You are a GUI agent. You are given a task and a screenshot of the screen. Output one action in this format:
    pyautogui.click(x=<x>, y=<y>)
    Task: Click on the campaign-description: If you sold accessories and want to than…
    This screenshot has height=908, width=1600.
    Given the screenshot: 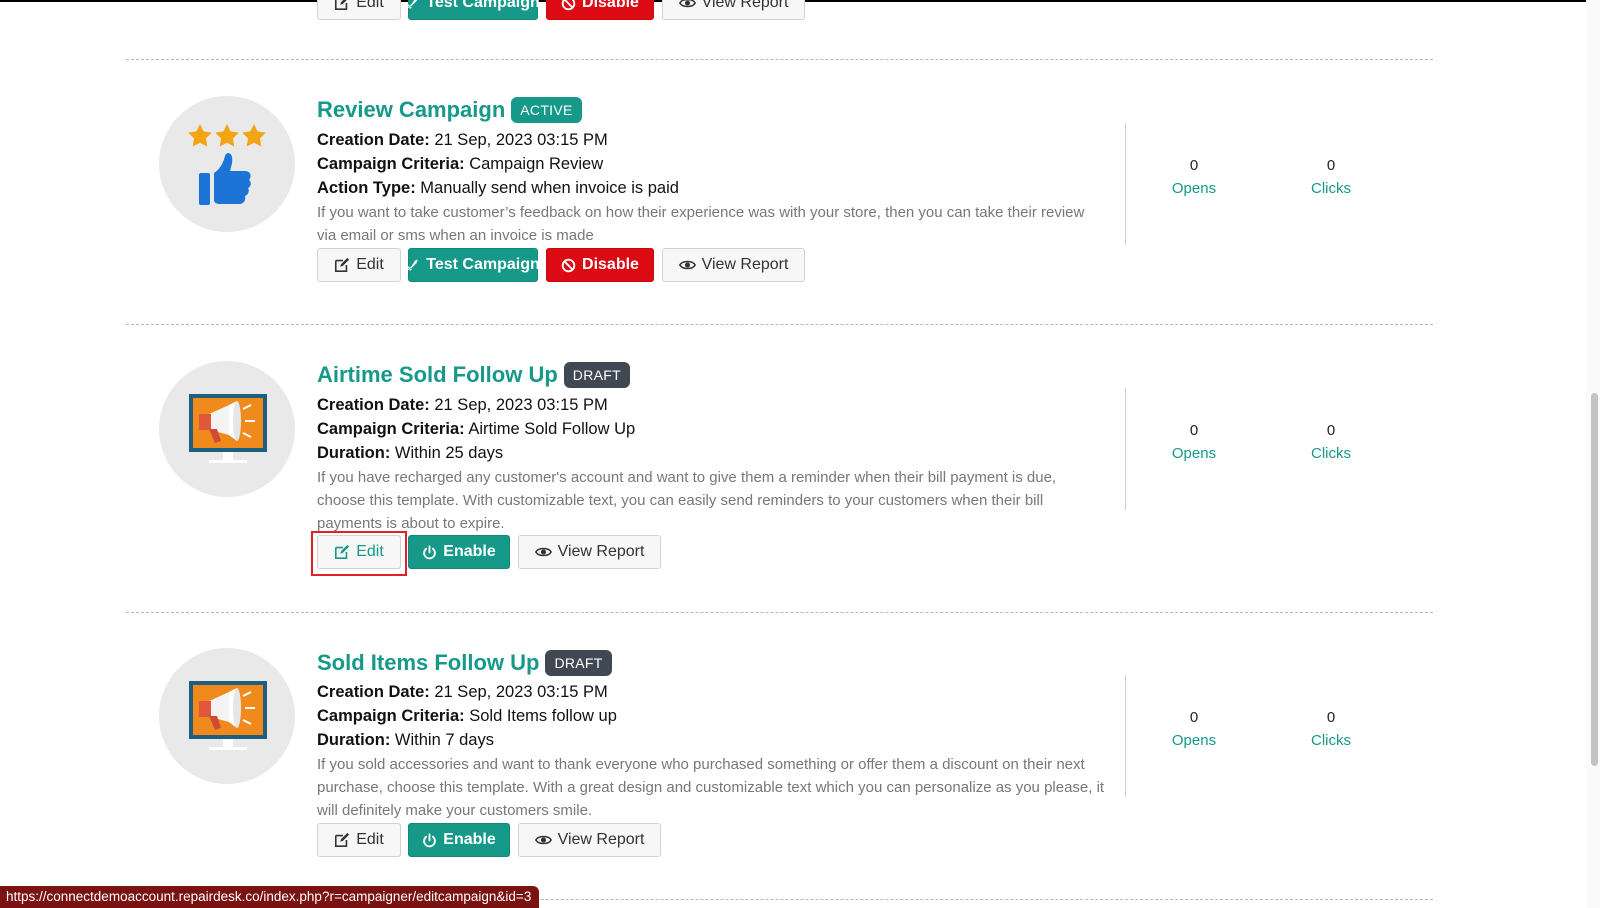 What is the action you would take?
    pyautogui.click(x=711, y=787)
    